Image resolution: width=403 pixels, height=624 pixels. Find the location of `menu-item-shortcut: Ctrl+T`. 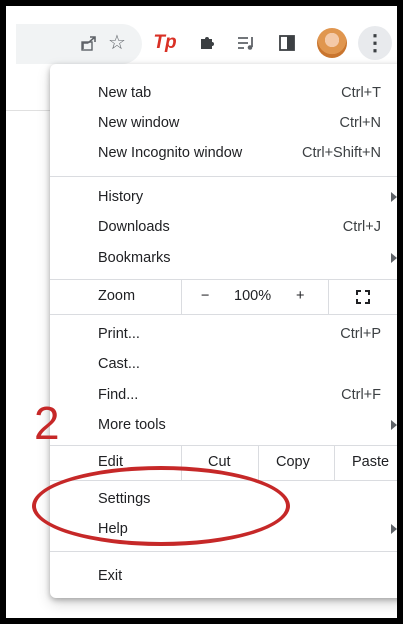

menu-item-shortcut: Ctrl+T is located at coordinates (361, 93).